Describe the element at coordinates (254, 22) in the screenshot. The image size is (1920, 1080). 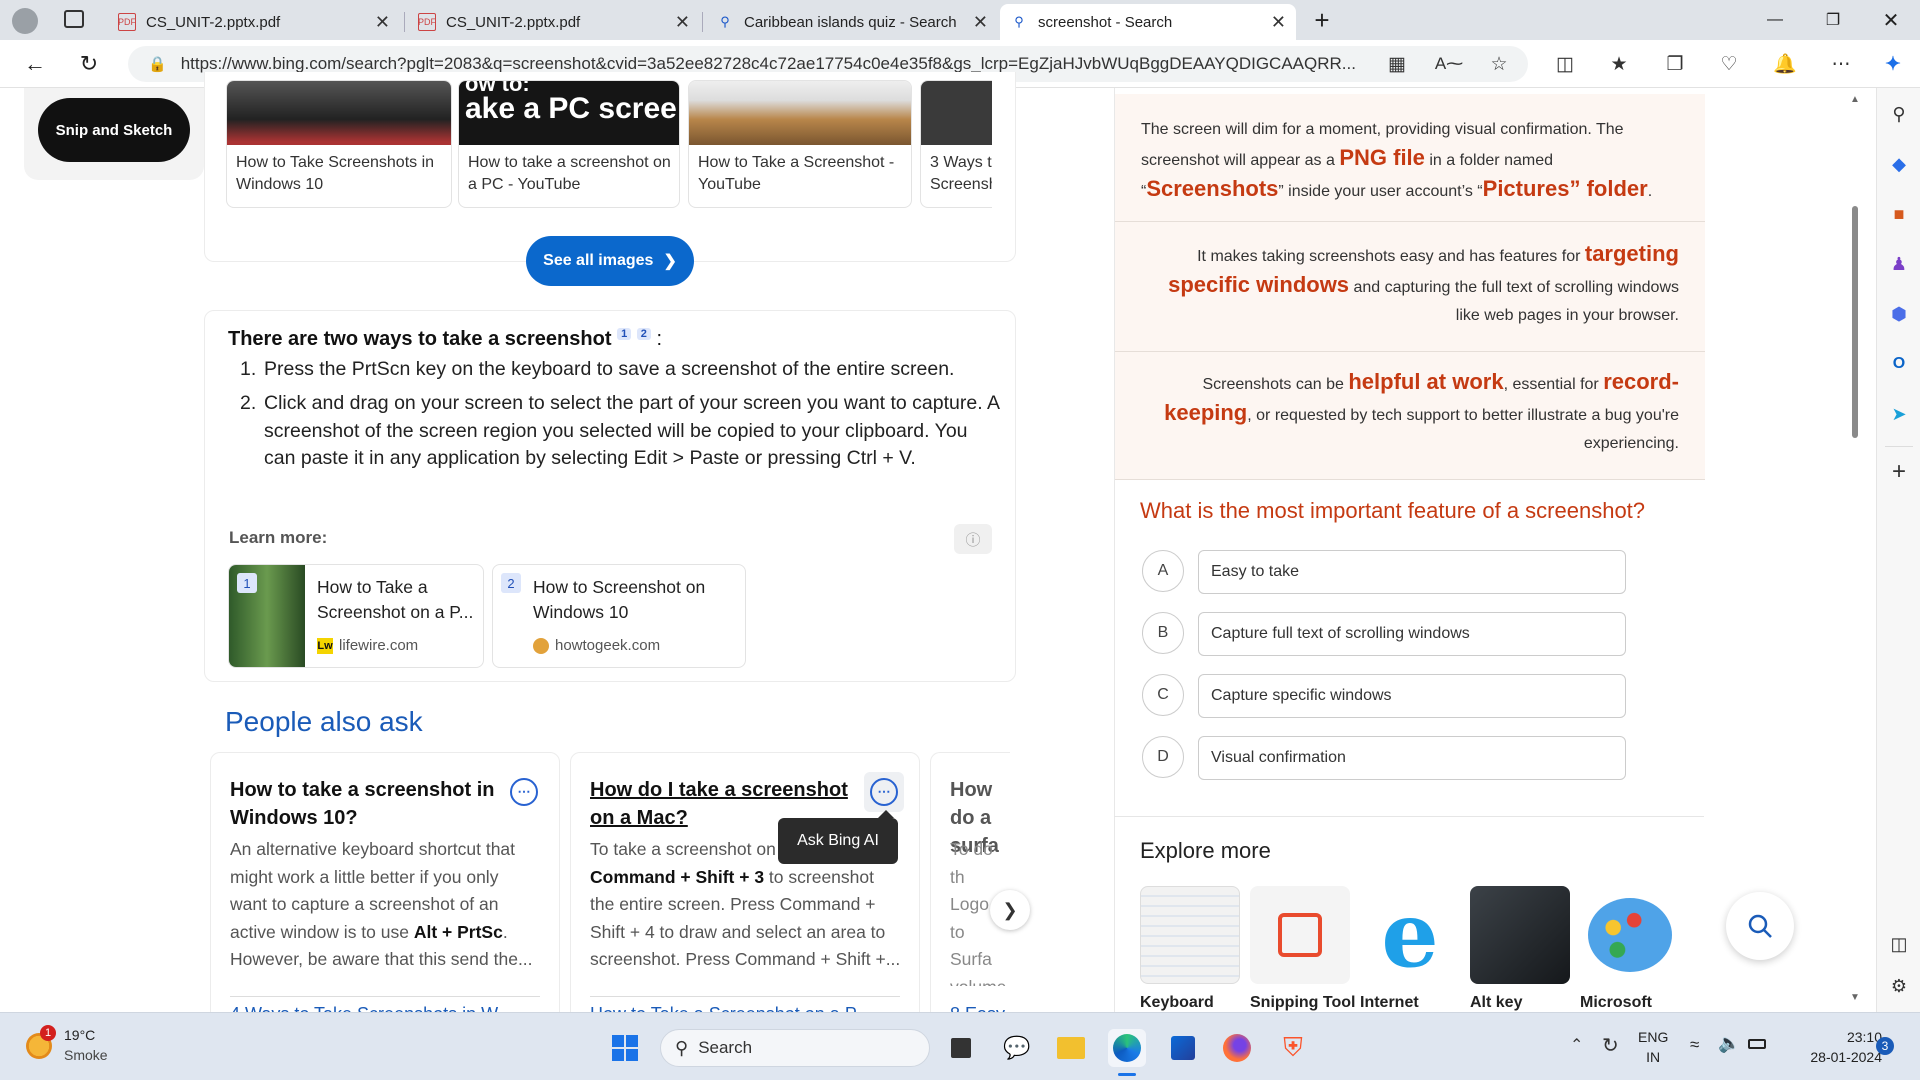
I see `tab-pdf-1: PDF CS_UNIT-2.pptx.pdf ✕` at that location.